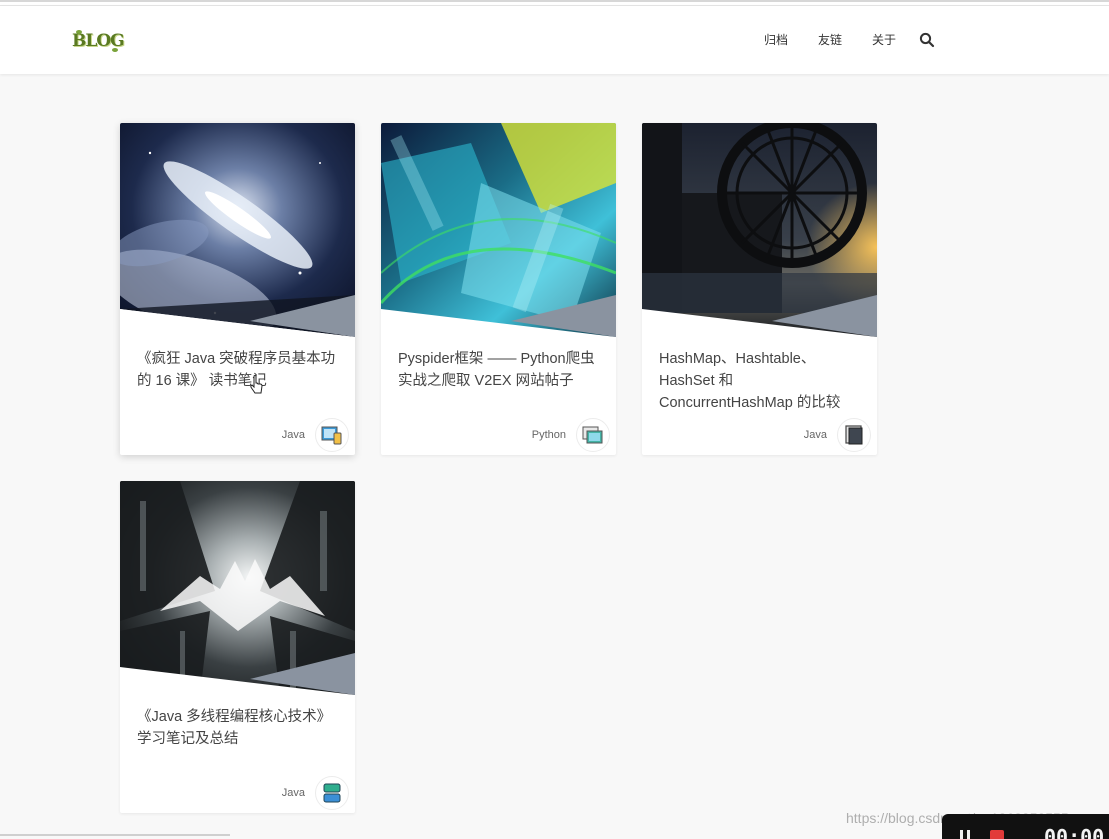 The width and height of the screenshot is (1109, 839). What do you see at coordinates (500, 370) in the screenshot?
I see `post-title: Pyspider框架 —— Python爬虫实战之爬取 V2EX 网站帖子` at bounding box center [500, 370].